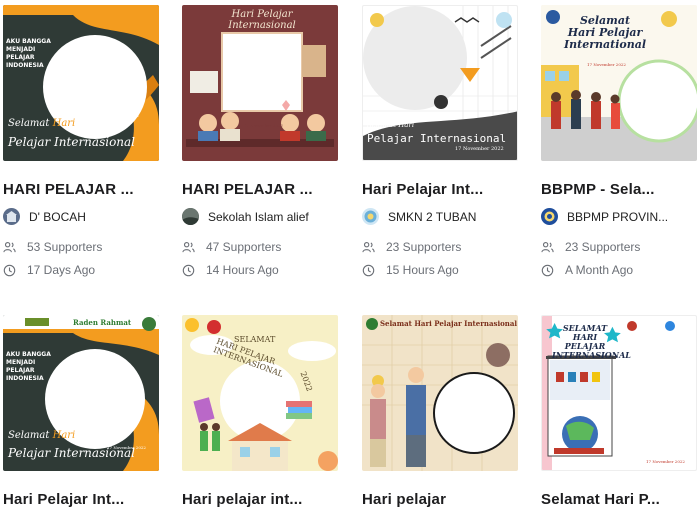 This screenshot has width=700, height=526. Describe the element at coordinates (90, 216) in the screenshot. I see `creator: D' BOCAH` at that location.